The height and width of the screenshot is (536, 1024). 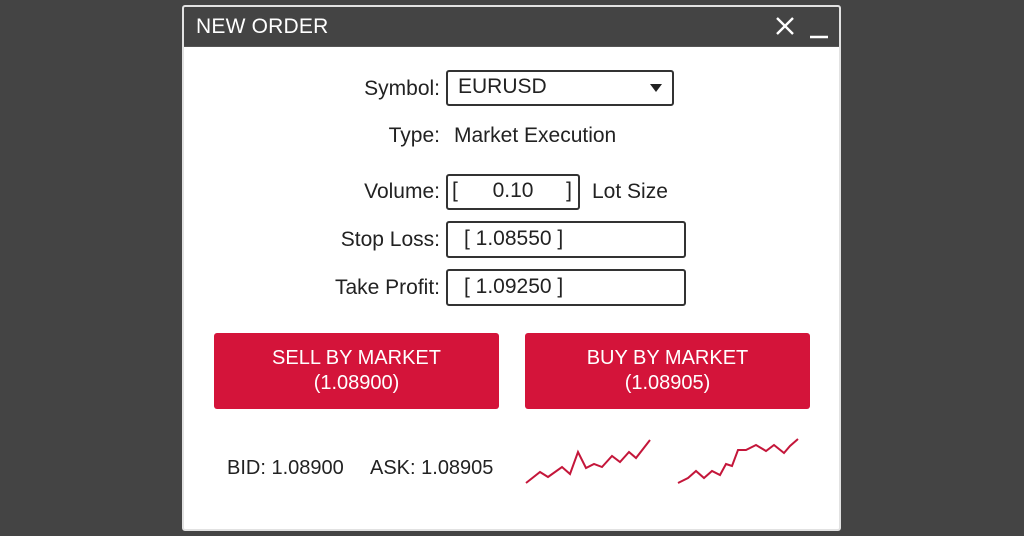 I want to click on type-value: Market Execution, so click(x=535, y=135).